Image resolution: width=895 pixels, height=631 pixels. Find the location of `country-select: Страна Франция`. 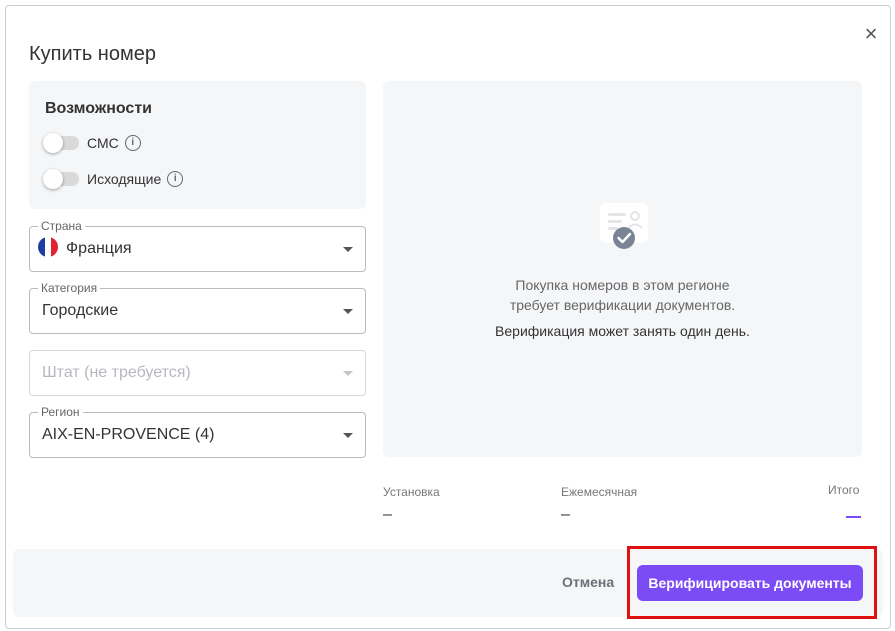

country-select: Страна Франция is located at coordinates (197, 245).